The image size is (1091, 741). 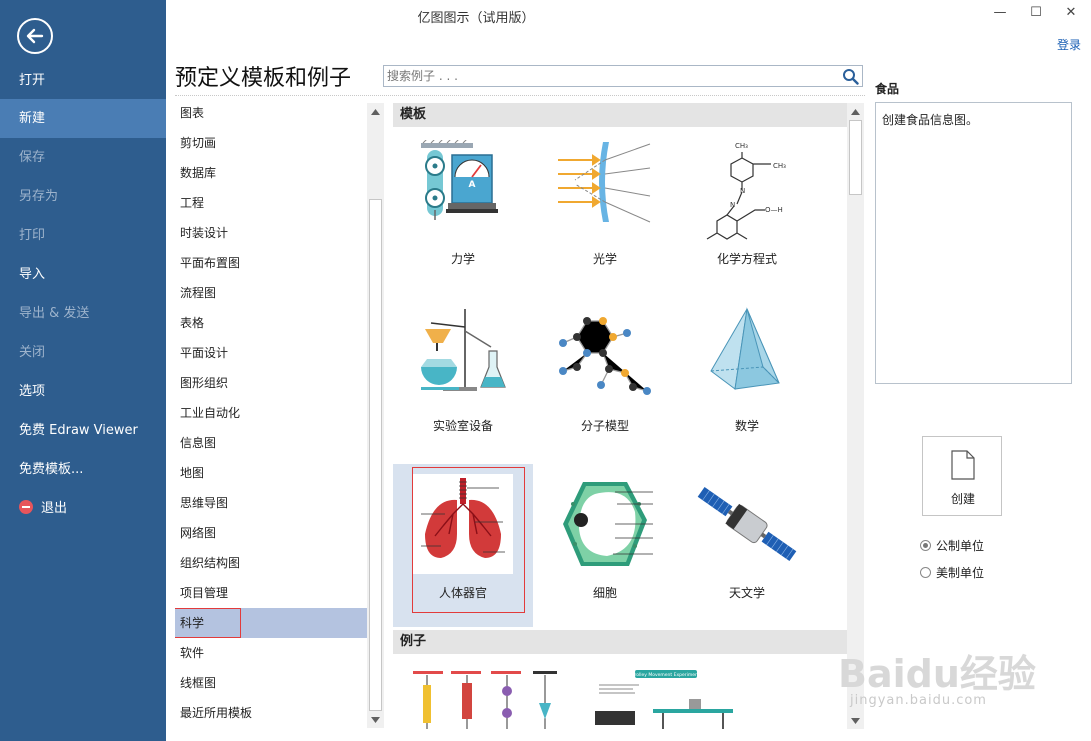 I want to click on window-title: 亿图图示（试用版）, so click(x=476, y=18).